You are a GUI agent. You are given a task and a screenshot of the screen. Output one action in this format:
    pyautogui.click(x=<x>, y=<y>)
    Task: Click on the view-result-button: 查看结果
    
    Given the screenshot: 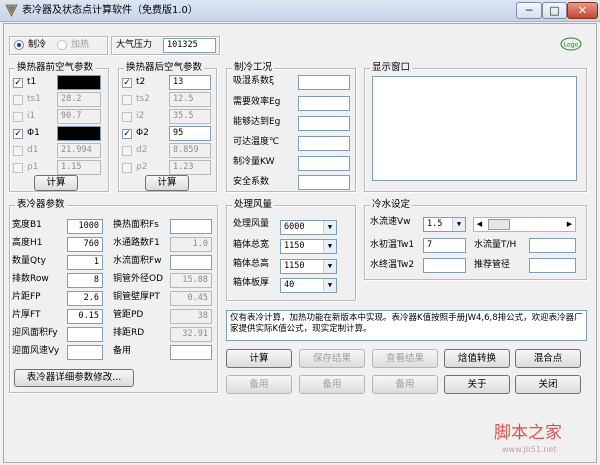 What is the action you would take?
    pyautogui.click(x=405, y=358)
    